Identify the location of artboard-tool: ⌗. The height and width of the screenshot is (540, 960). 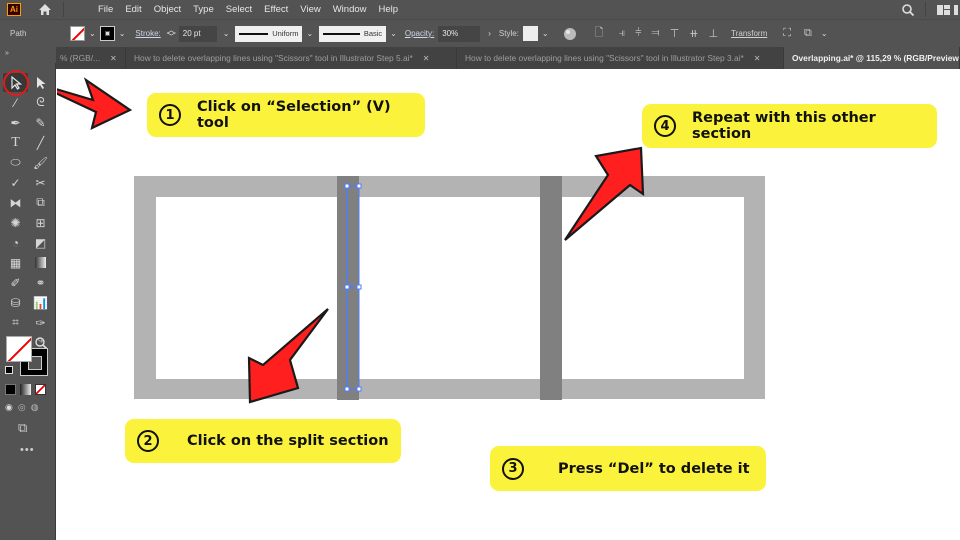
(15, 322).